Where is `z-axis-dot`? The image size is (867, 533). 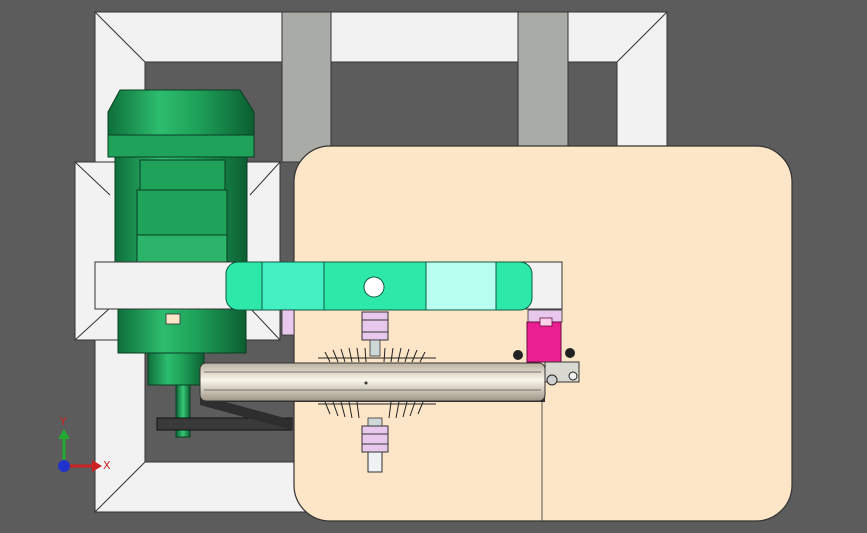
z-axis-dot is located at coordinates (64, 466).